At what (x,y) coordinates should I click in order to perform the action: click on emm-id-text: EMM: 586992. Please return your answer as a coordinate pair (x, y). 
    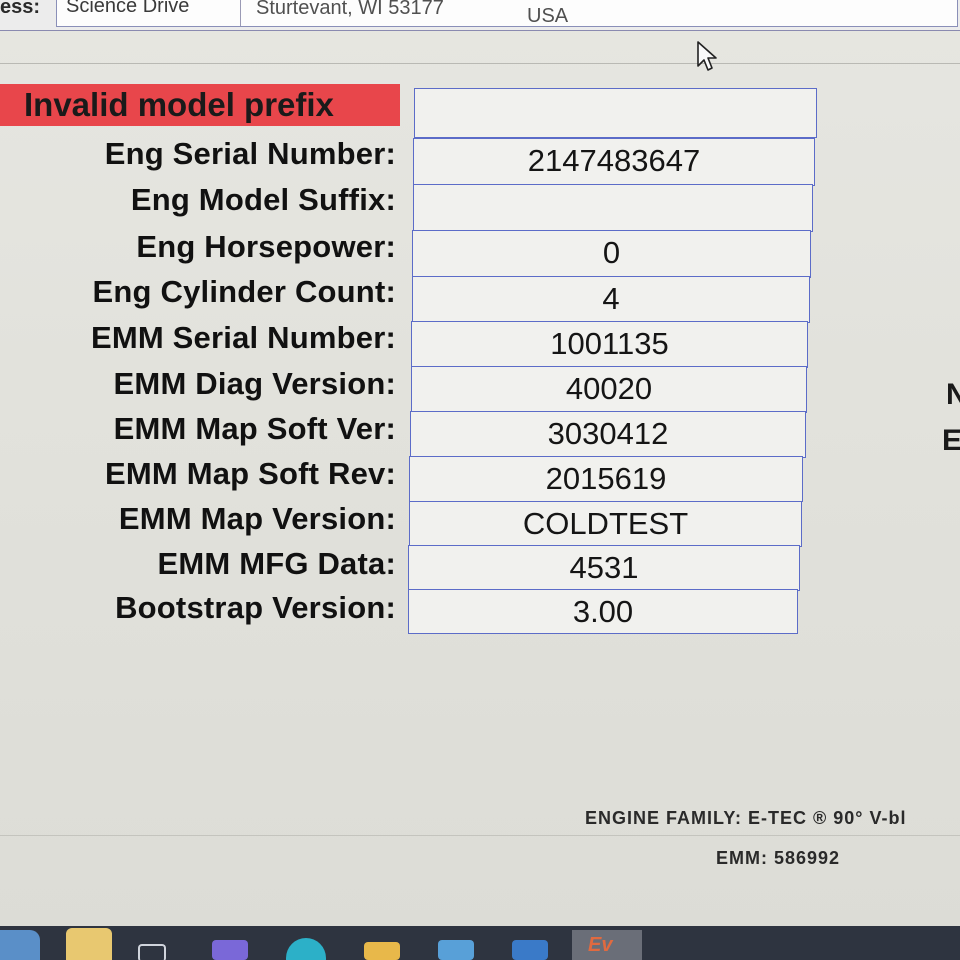
    Looking at the image, I should click on (778, 858).